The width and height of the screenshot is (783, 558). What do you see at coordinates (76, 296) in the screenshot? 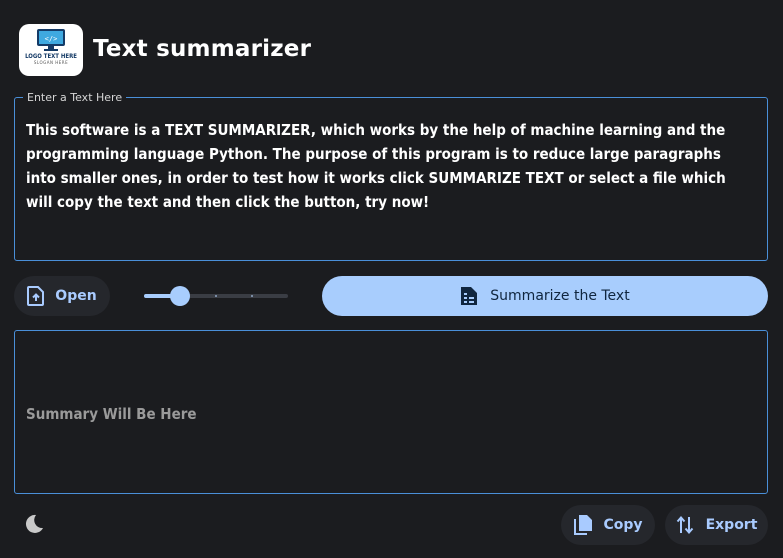
I see `open-label: Open` at bounding box center [76, 296].